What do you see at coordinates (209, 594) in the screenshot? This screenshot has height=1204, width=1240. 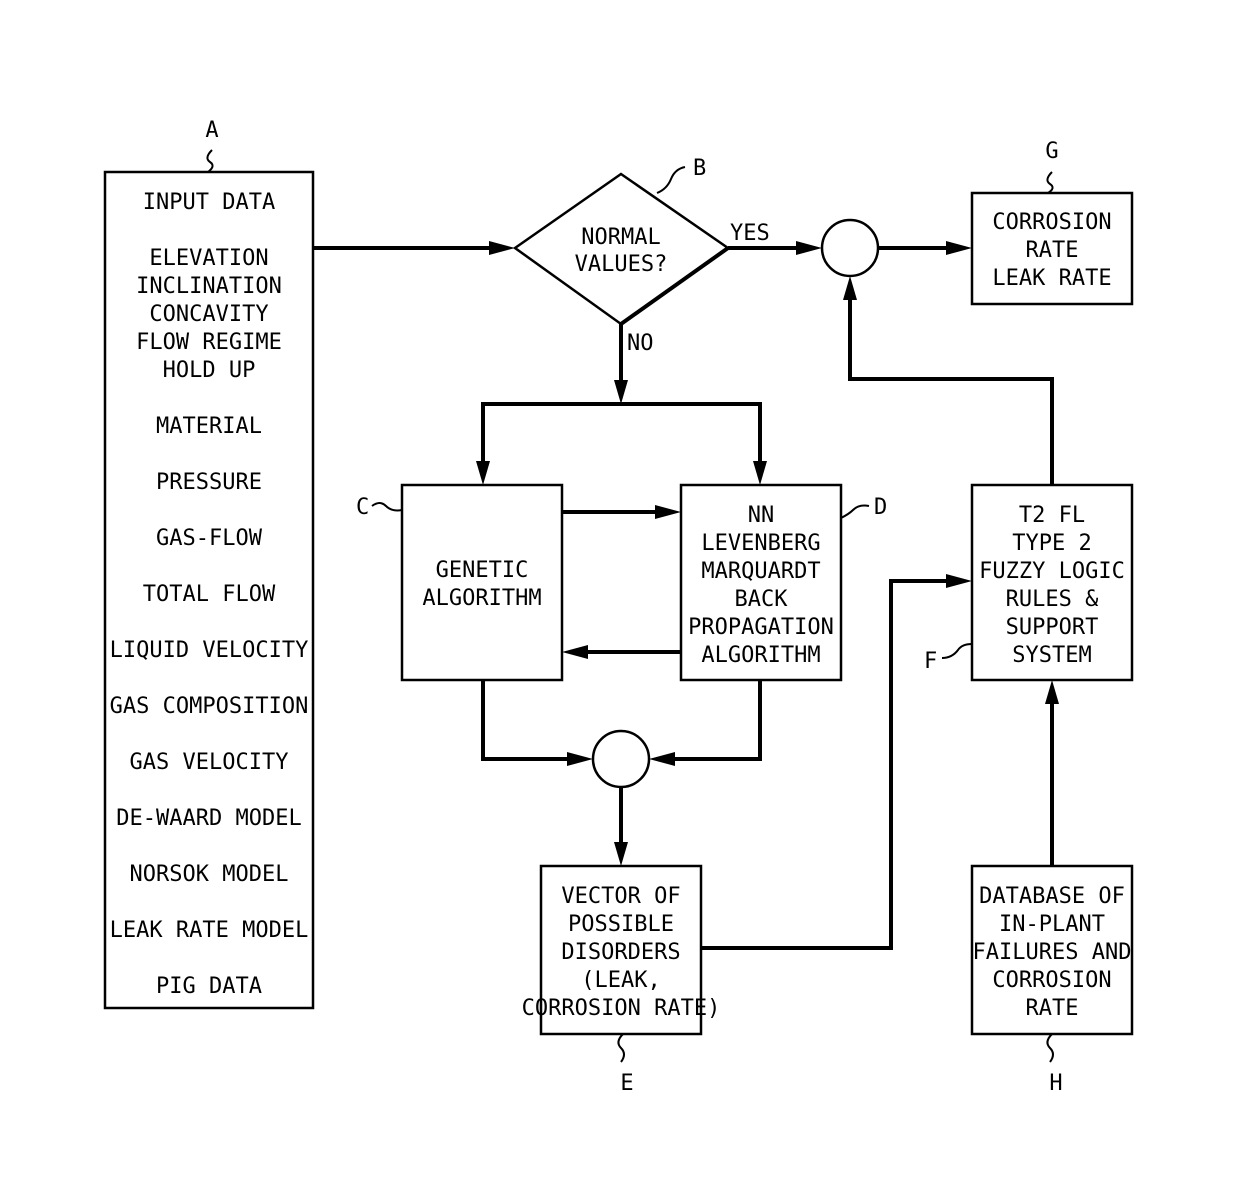 I see `input-data-item: TOTAL FLOW` at bounding box center [209, 594].